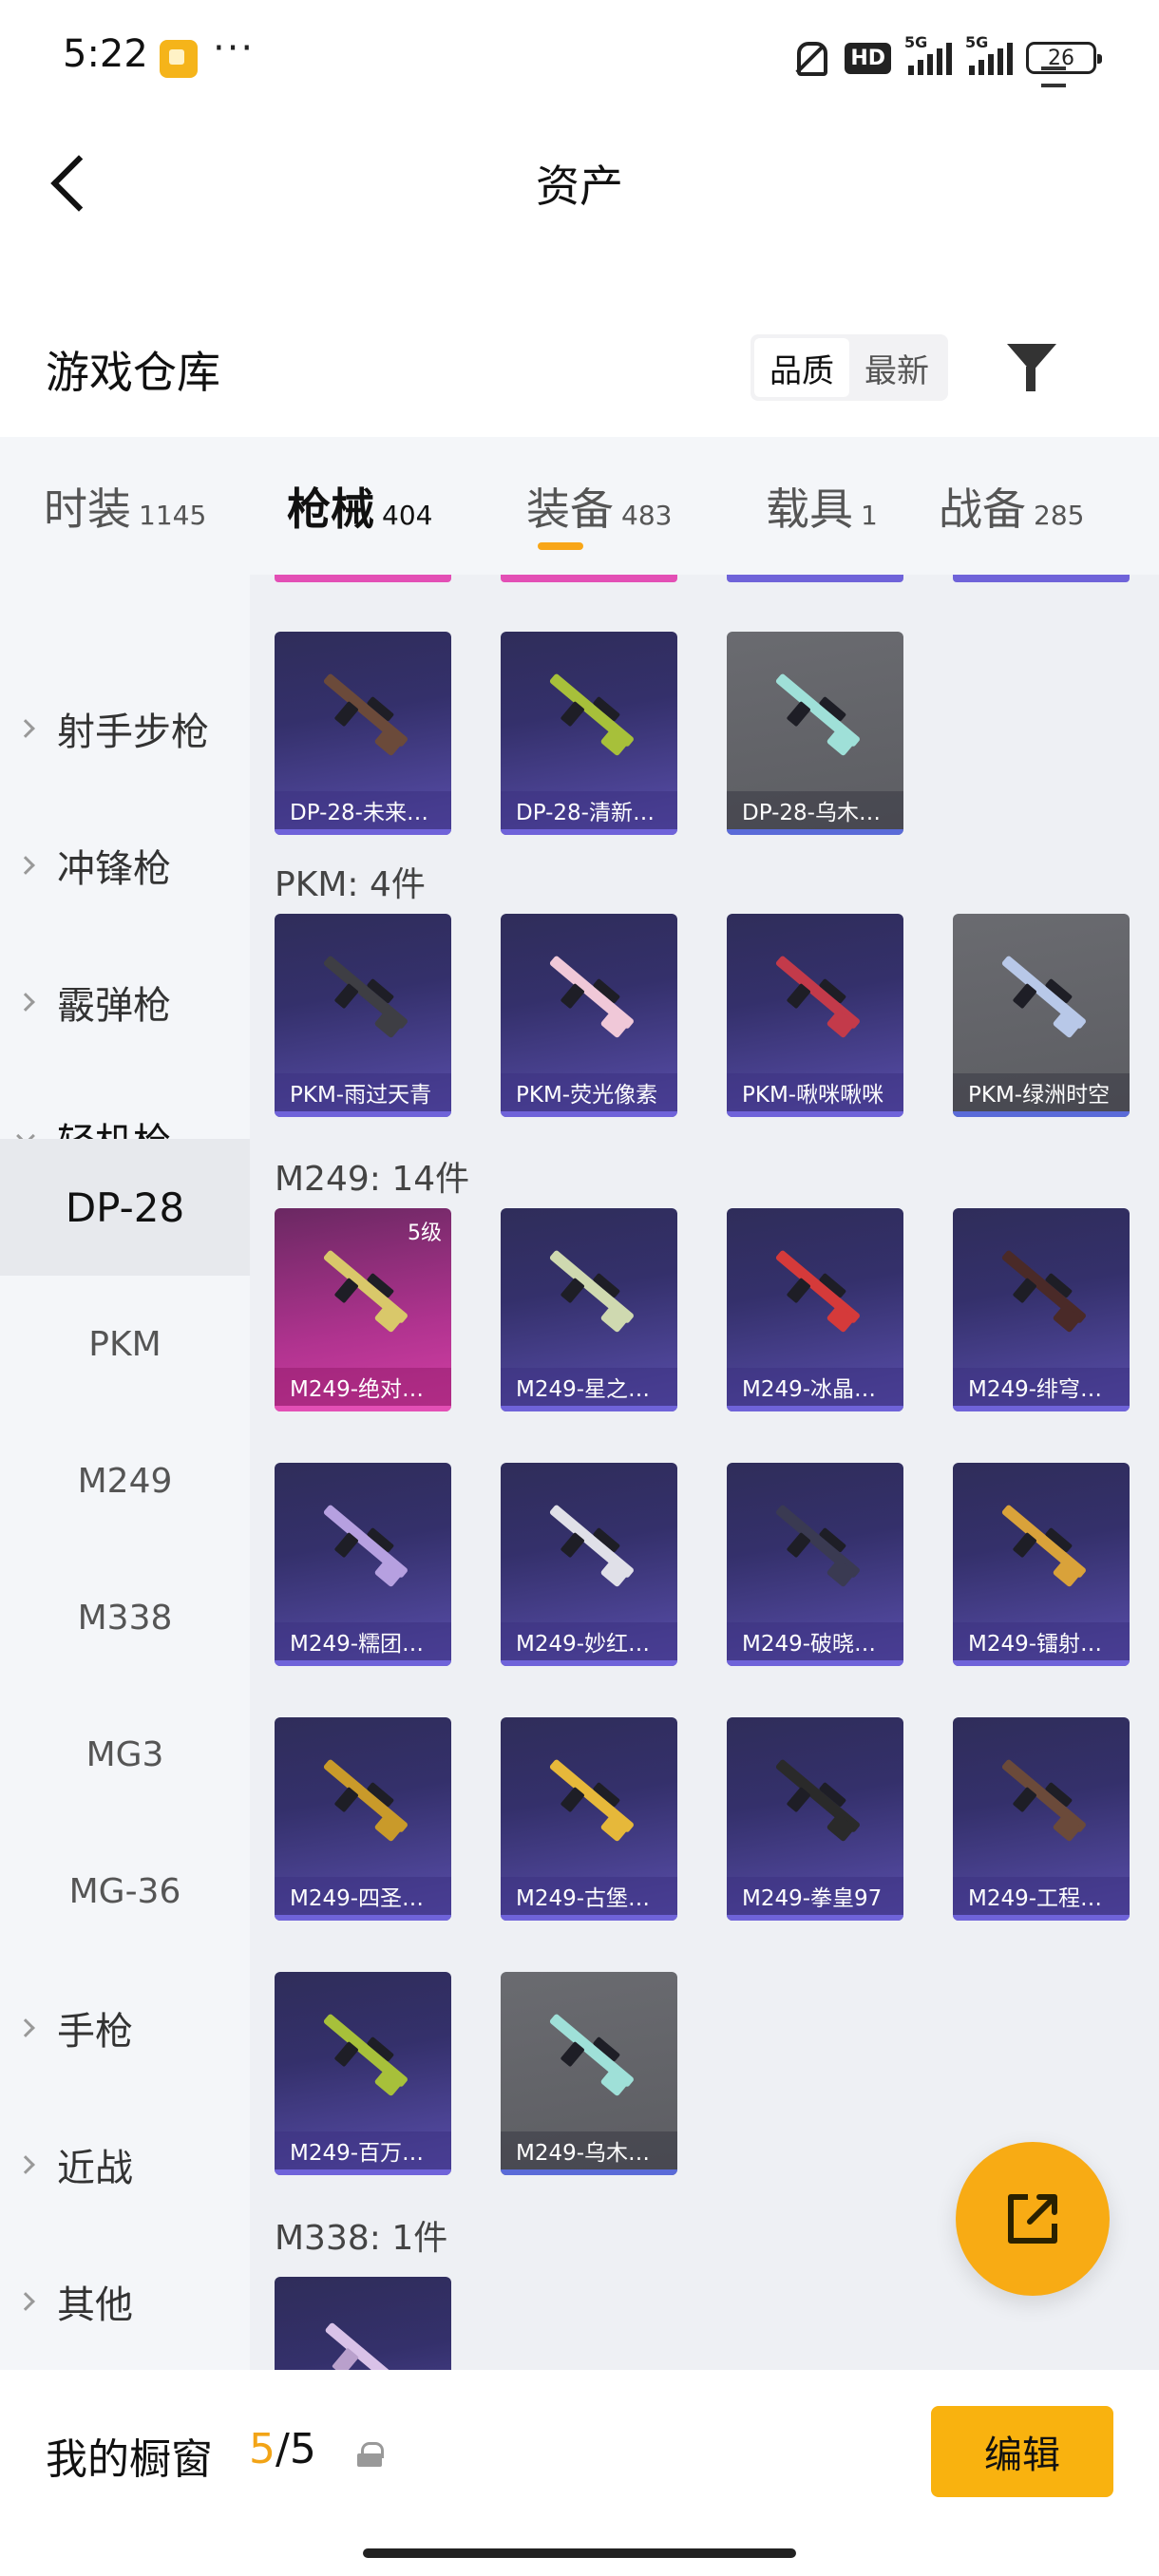  Describe the element at coordinates (896, 367) in the screenshot. I see `sort-newest-button: 最新` at that location.